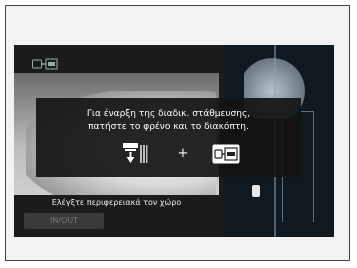 The image size is (357, 268). What do you see at coordinates (183, 153) in the screenshot?
I see `plus-sign: +` at bounding box center [183, 153].